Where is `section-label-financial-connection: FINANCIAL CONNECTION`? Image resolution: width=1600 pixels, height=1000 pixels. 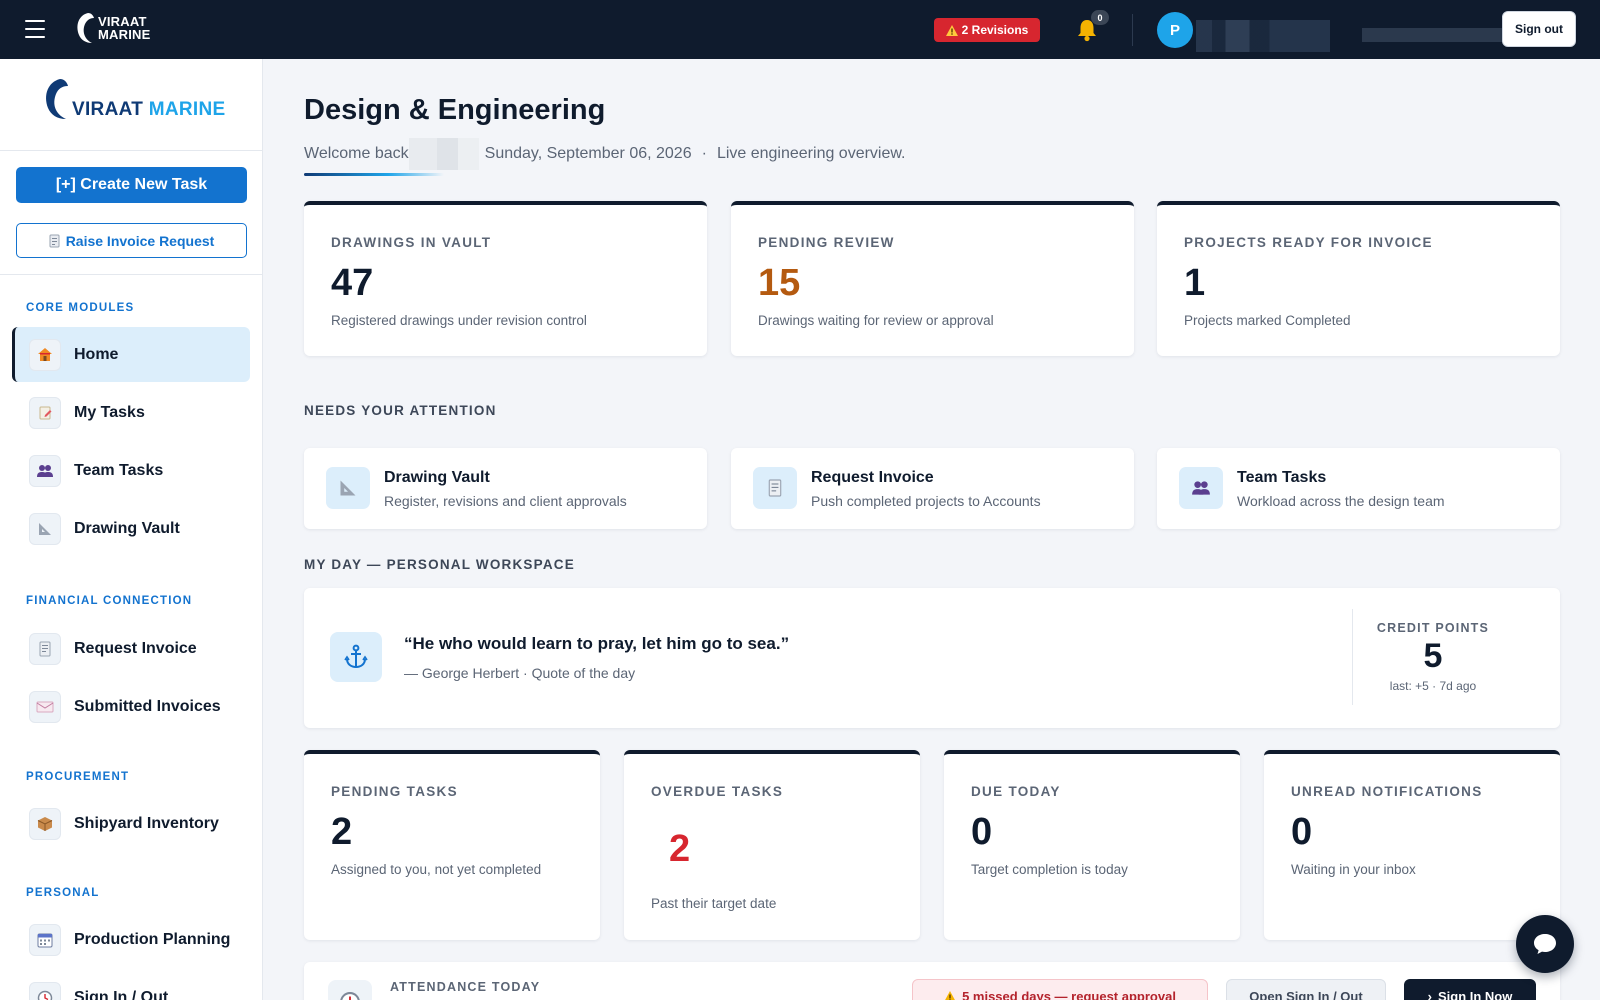
section-label-financial-connection: FINANCIAL CONNECTION is located at coordinates (109, 601).